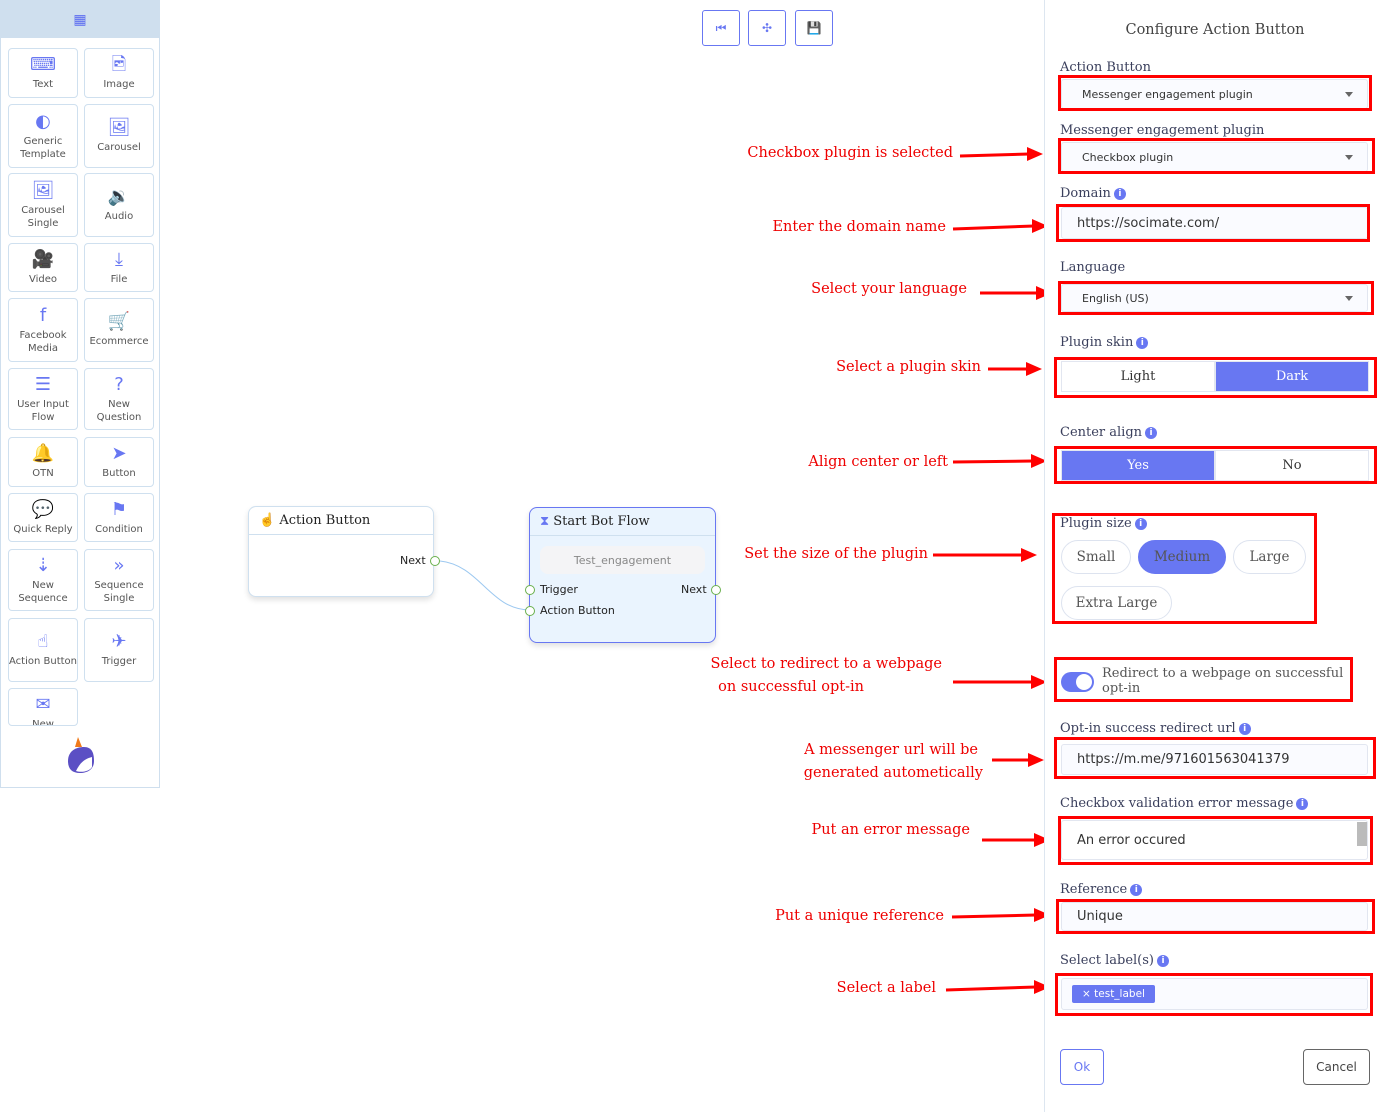 This screenshot has width=1385, height=1112. I want to click on field-label: Messenger engagement plugin, so click(1162, 130).